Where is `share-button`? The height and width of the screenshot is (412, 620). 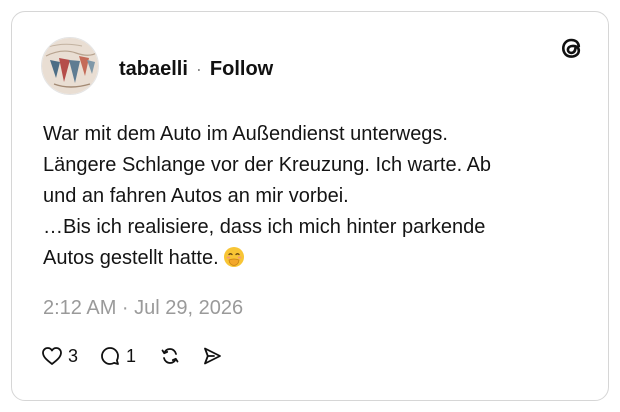
share-button is located at coordinates (212, 356).